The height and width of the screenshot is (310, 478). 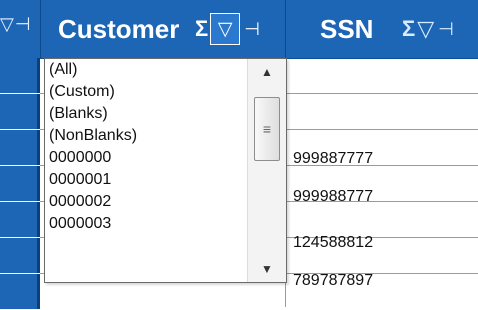 What do you see at coordinates (118, 29) in the screenshot?
I see `customer-column-title: Customer` at bounding box center [118, 29].